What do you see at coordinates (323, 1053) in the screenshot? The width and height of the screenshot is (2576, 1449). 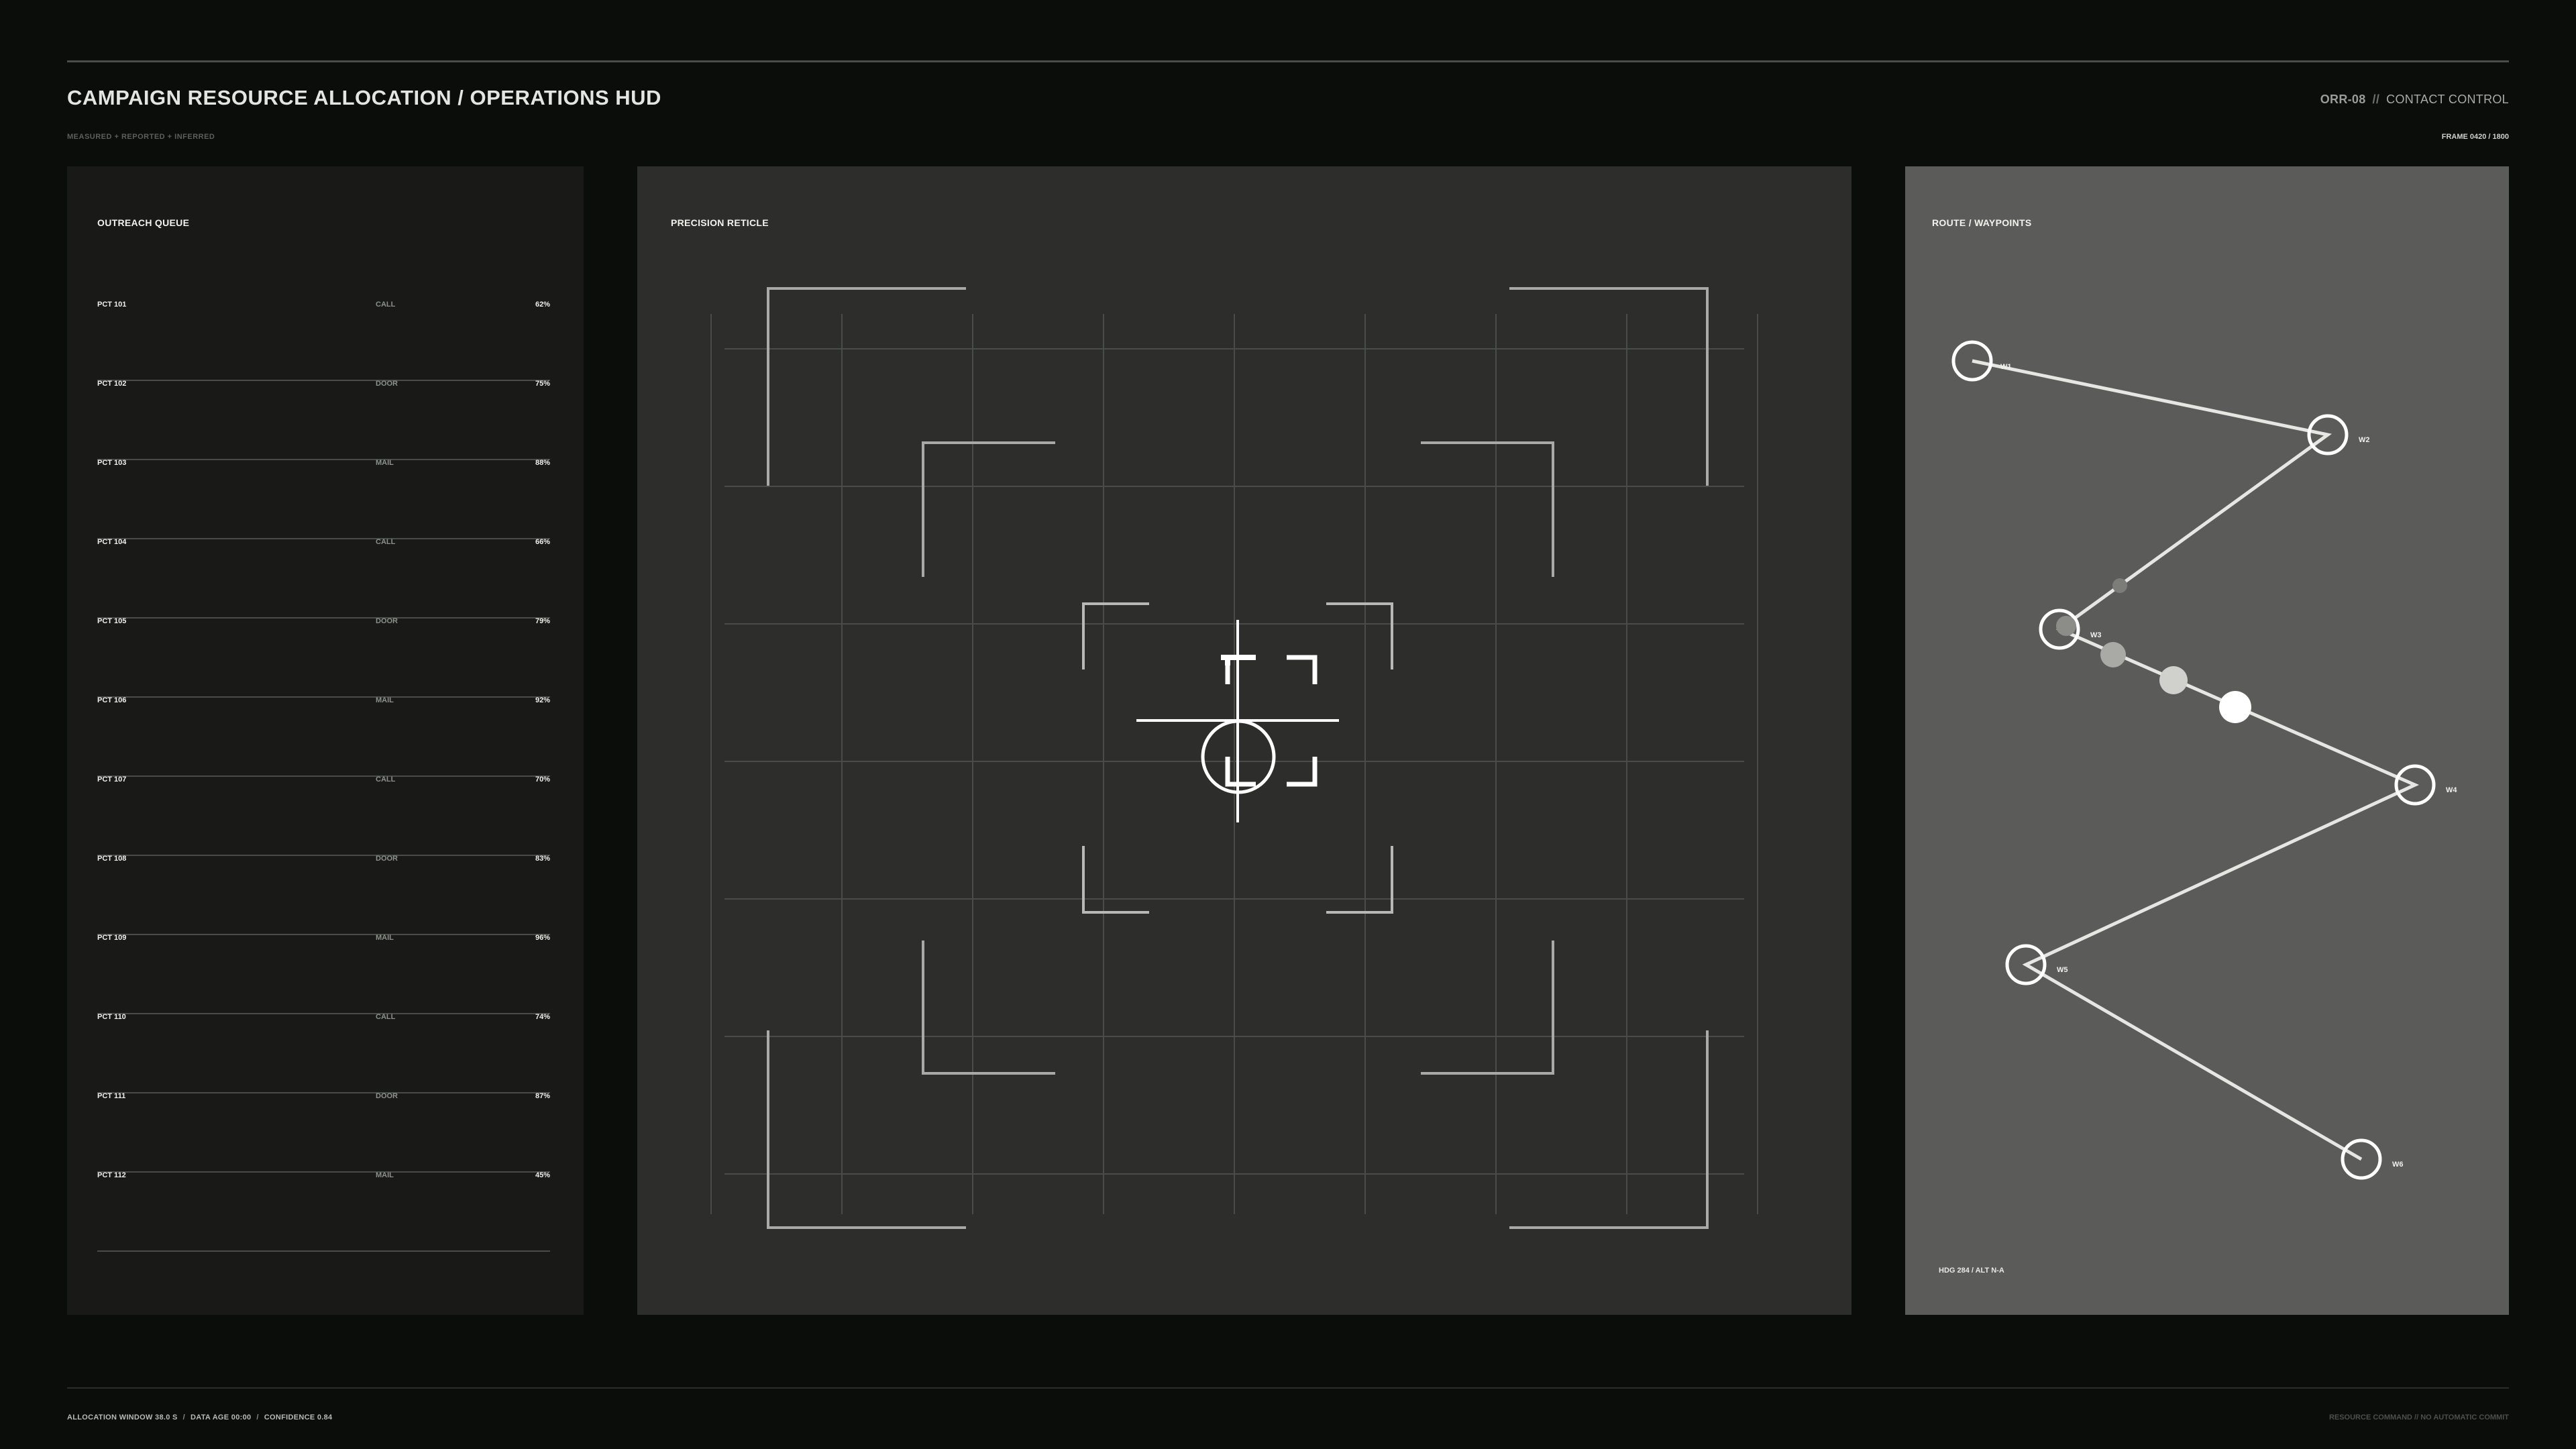 I see `queue-row: PCT 110 CALL 74%` at bounding box center [323, 1053].